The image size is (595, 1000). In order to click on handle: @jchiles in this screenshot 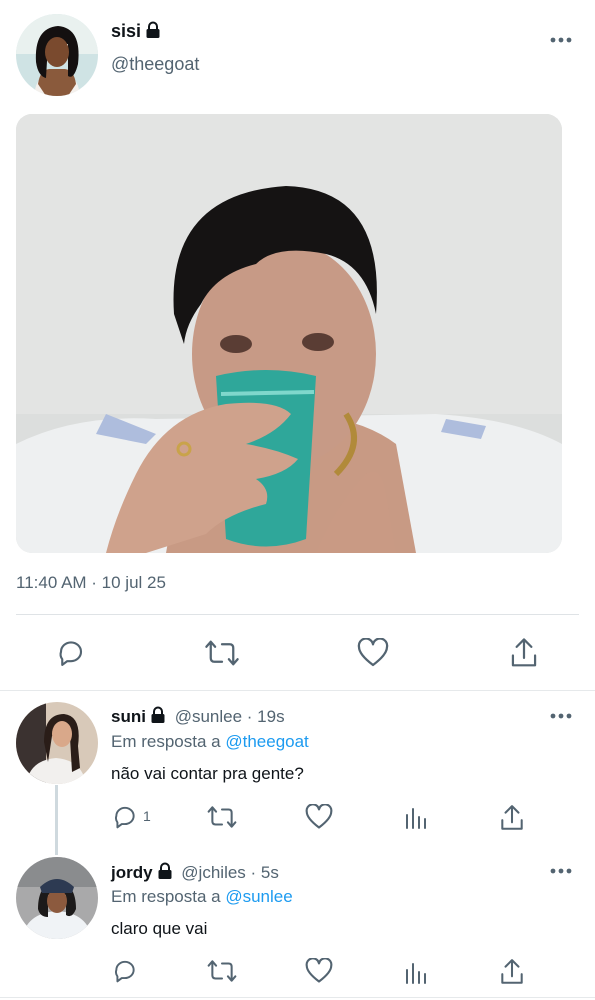, I will do `click(213, 872)`.